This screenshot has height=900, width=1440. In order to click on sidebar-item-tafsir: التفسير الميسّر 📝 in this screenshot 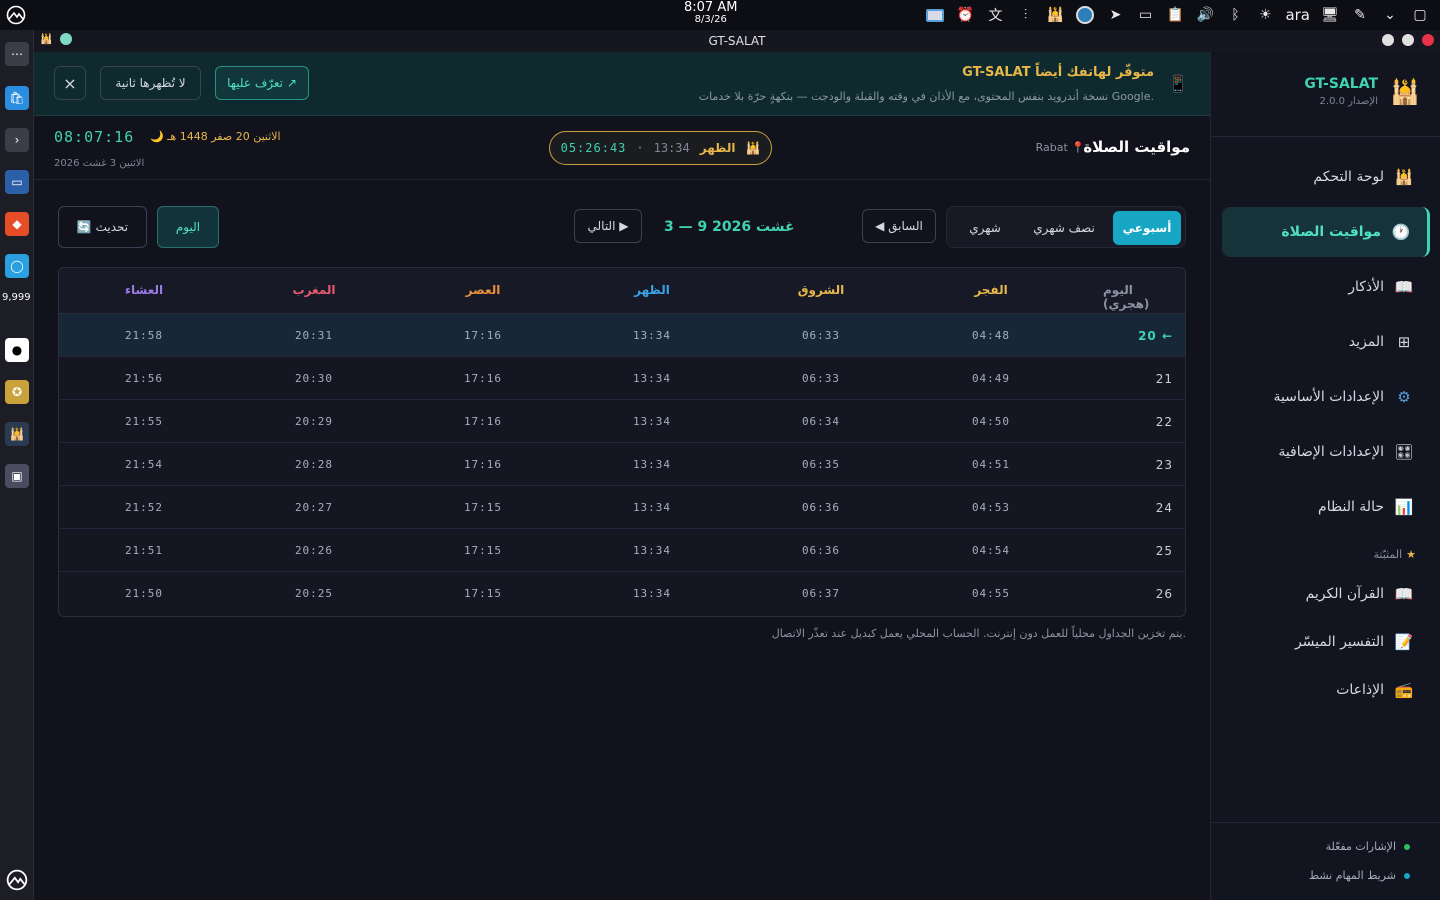, I will do `click(1326, 642)`.